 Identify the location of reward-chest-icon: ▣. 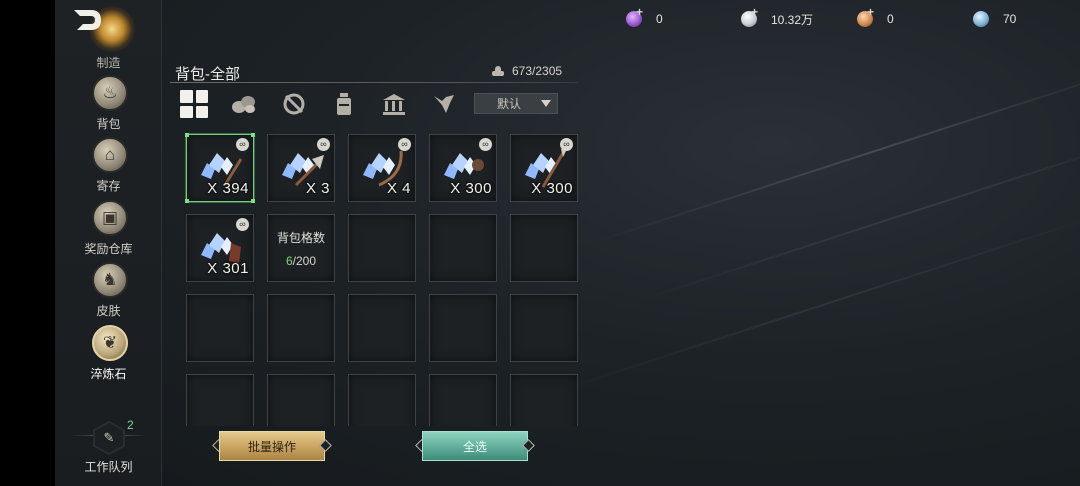
(110, 218).